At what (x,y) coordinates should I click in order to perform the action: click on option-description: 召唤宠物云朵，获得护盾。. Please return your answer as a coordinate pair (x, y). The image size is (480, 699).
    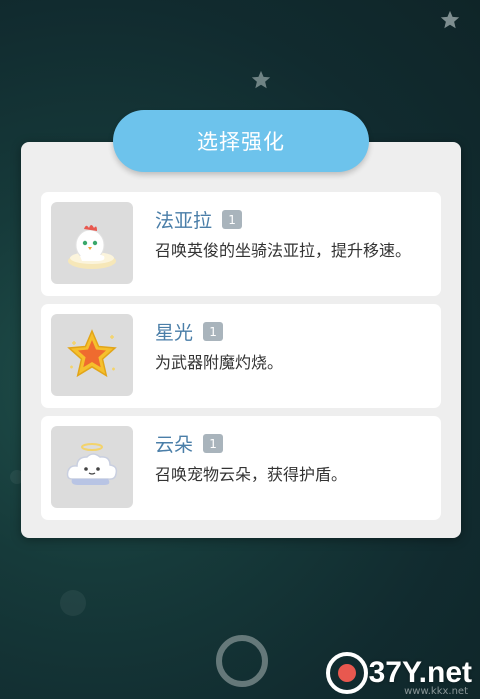
    Looking at the image, I should click on (251, 474).